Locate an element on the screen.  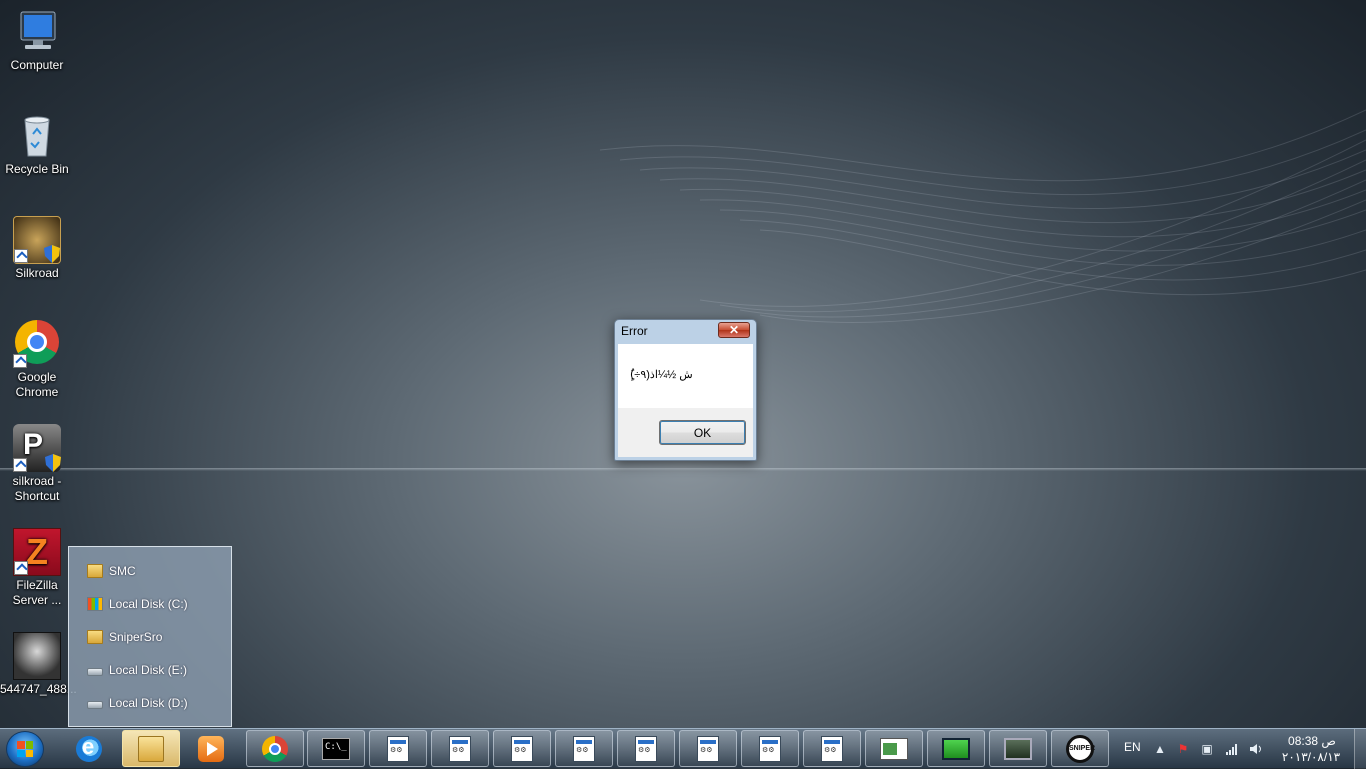
dialog-body: (ٌٍ÷ش ½¼اذ(٩ is located at coordinates (685, 376).